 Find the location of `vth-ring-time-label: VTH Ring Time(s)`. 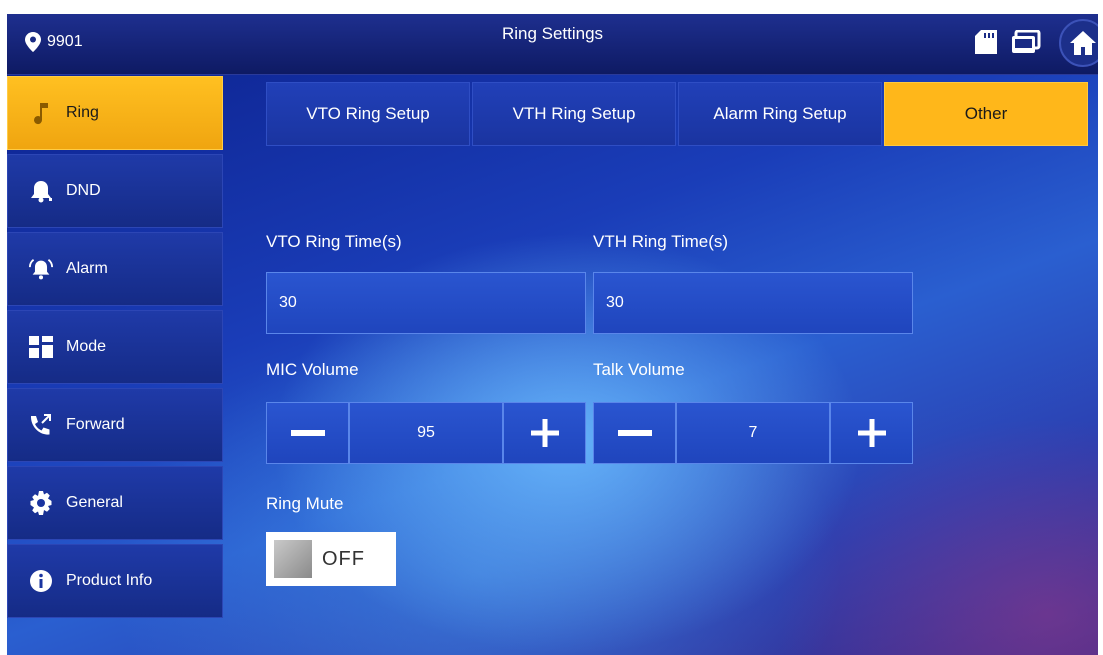

vth-ring-time-label: VTH Ring Time(s) is located at coordinates (661, 241).